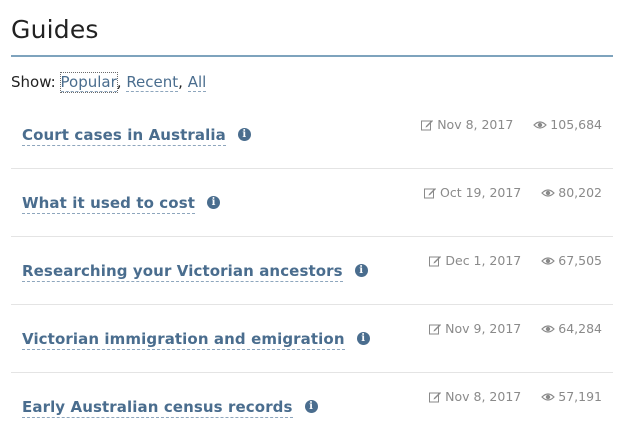  I want to click on filter-popular: Popular, so click(88, 82).